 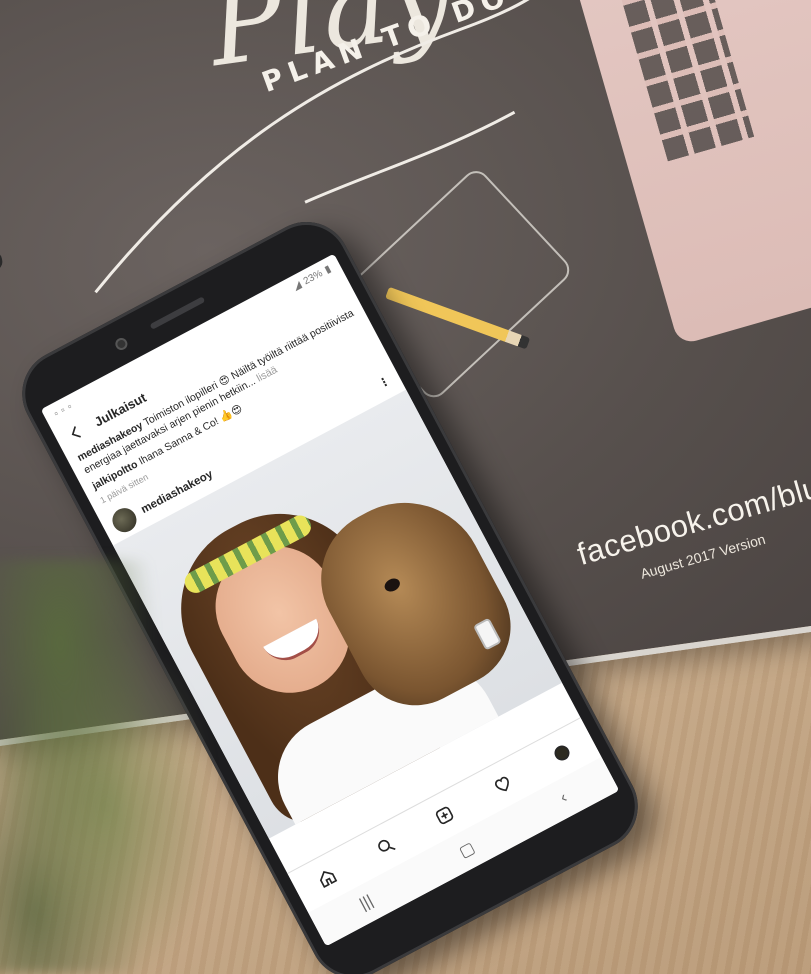 I want to click on search-icon, so click(x=385, y=846).